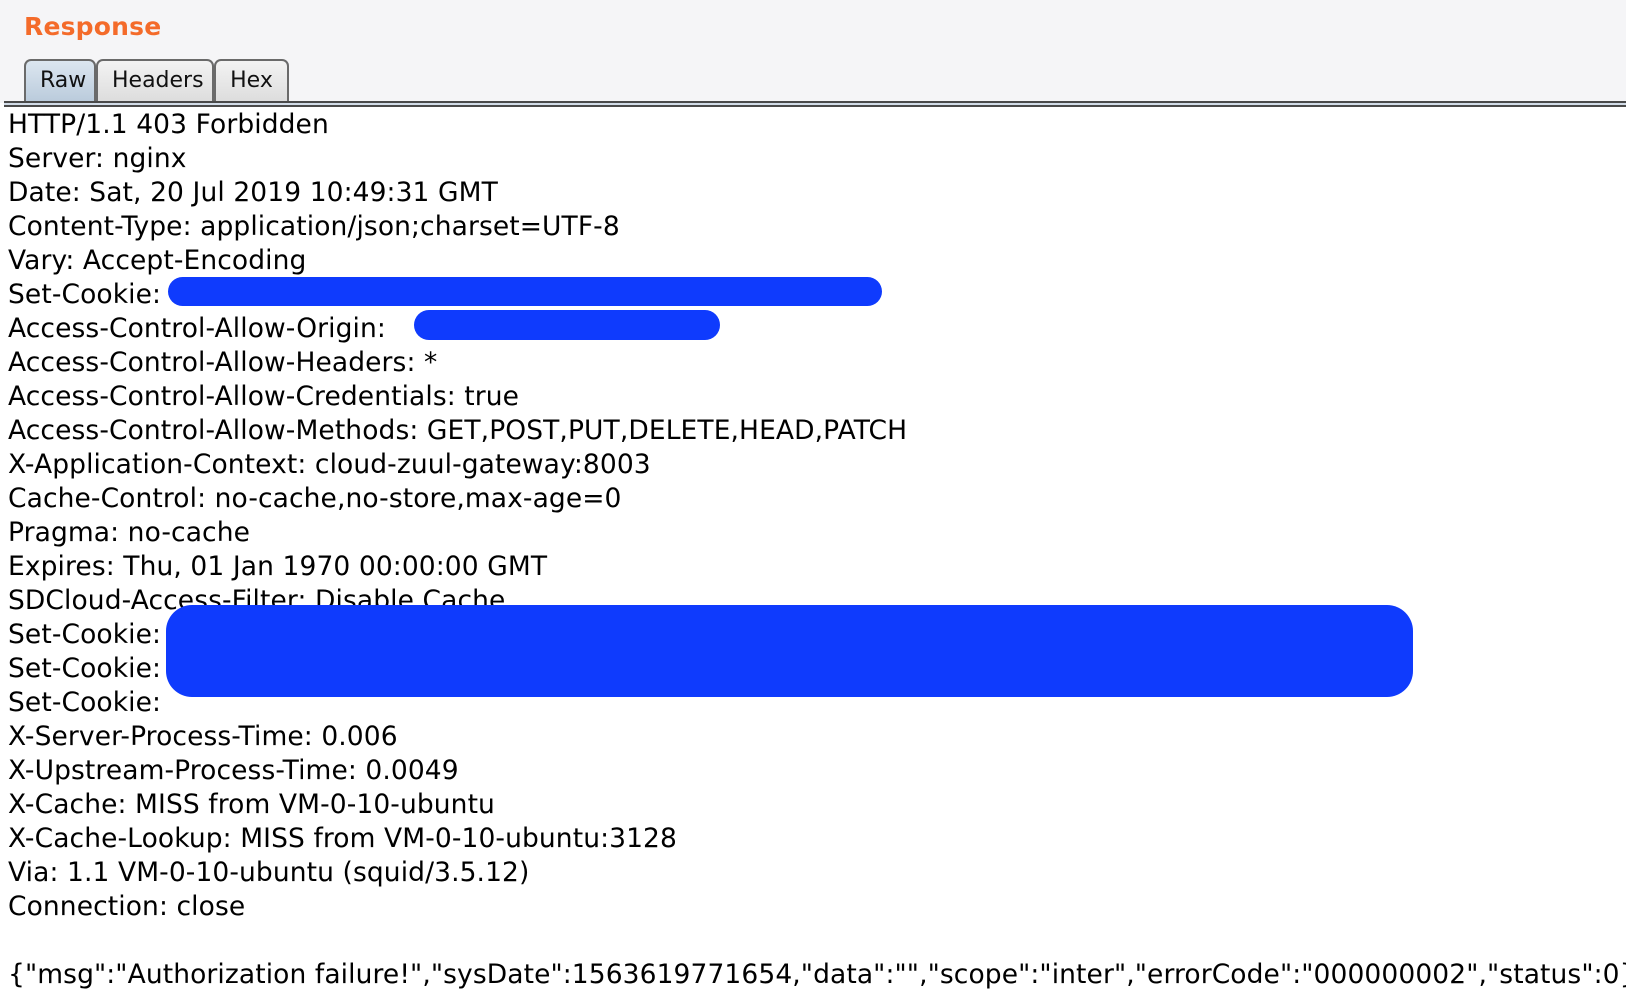  Describe the element at coordinates (203, 736) in the screenshot. I see `header-line: X-Server-Process-Time: 0.006` at that location.